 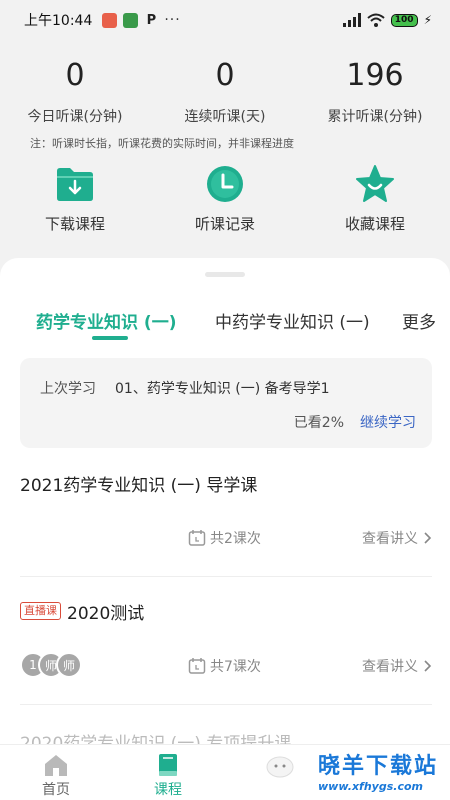 I want to click on stat-label: 今日听课(分钟), so click(x=75, y=117).